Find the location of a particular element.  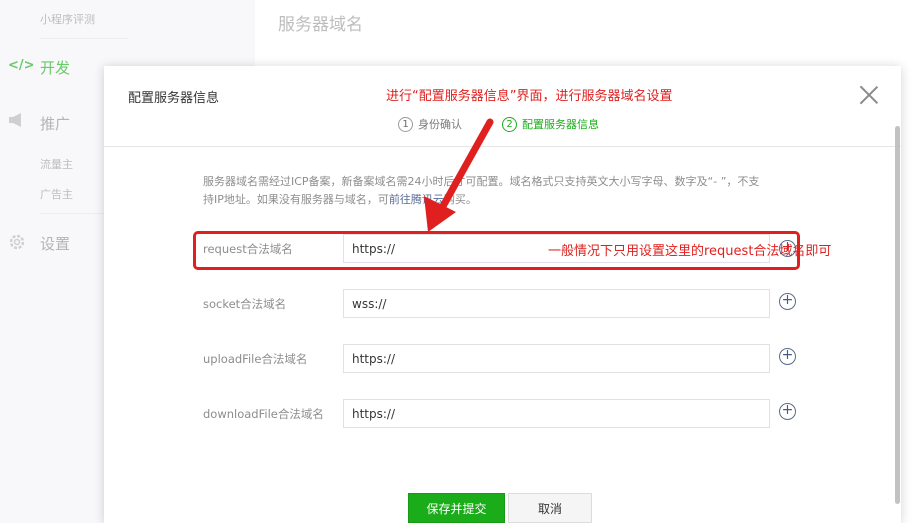

step-server-config: 2 配置服务器信息 is located at coordinates (550, 124).